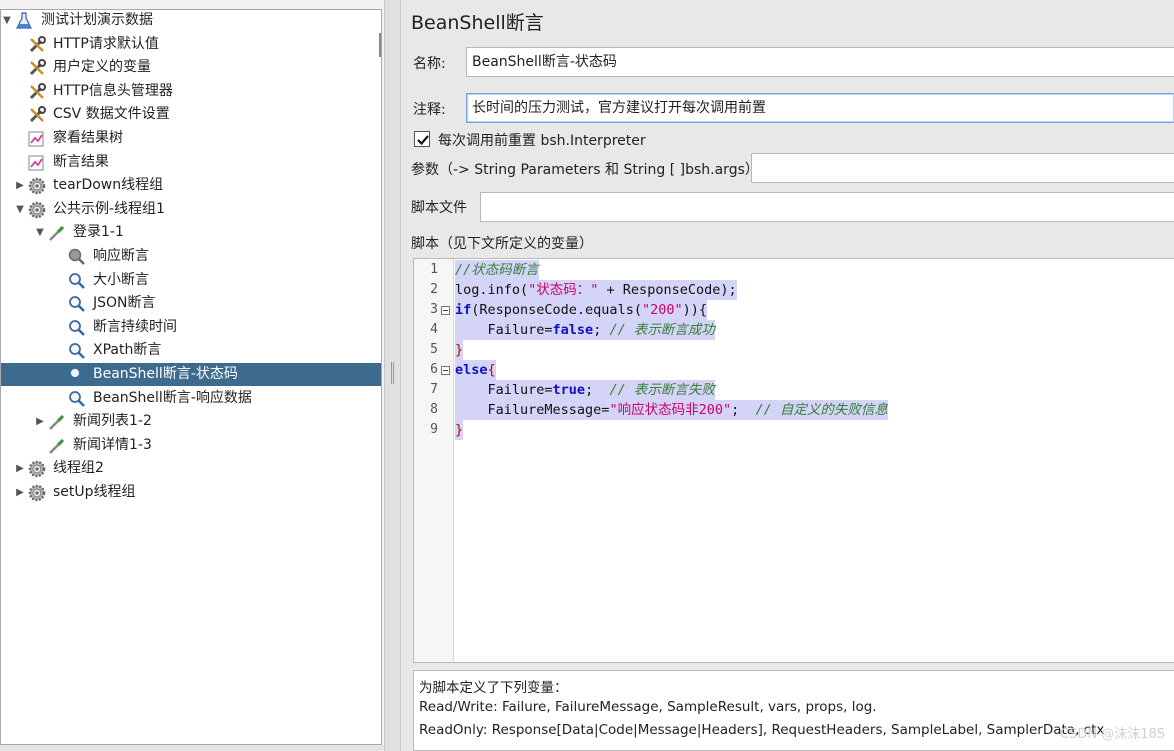 The image size is (1174, 751). What do you see at coordinates (124, 303) in the screenshot?
I see `tree-item-label: JSON断言` at bounding box center [124, 303].